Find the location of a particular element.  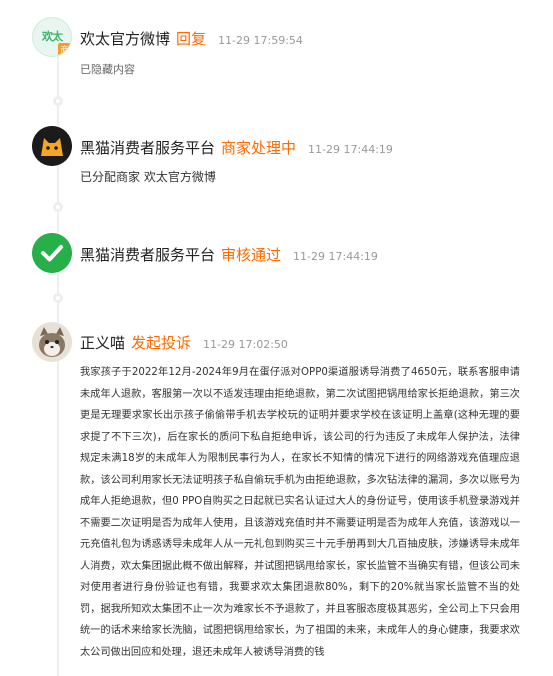

action-status: 回复 is located at coordinates (191, 39).